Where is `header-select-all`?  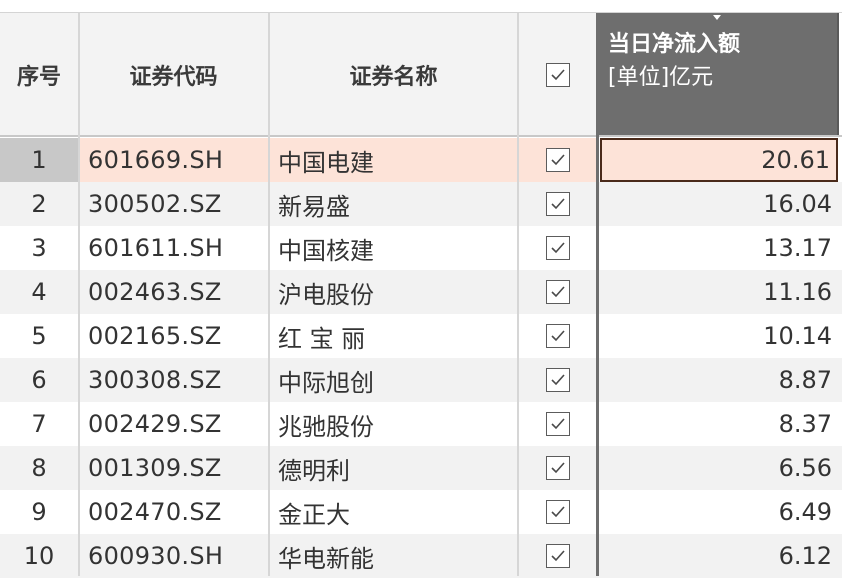 header-select-all is located at coordinates (558, 74).